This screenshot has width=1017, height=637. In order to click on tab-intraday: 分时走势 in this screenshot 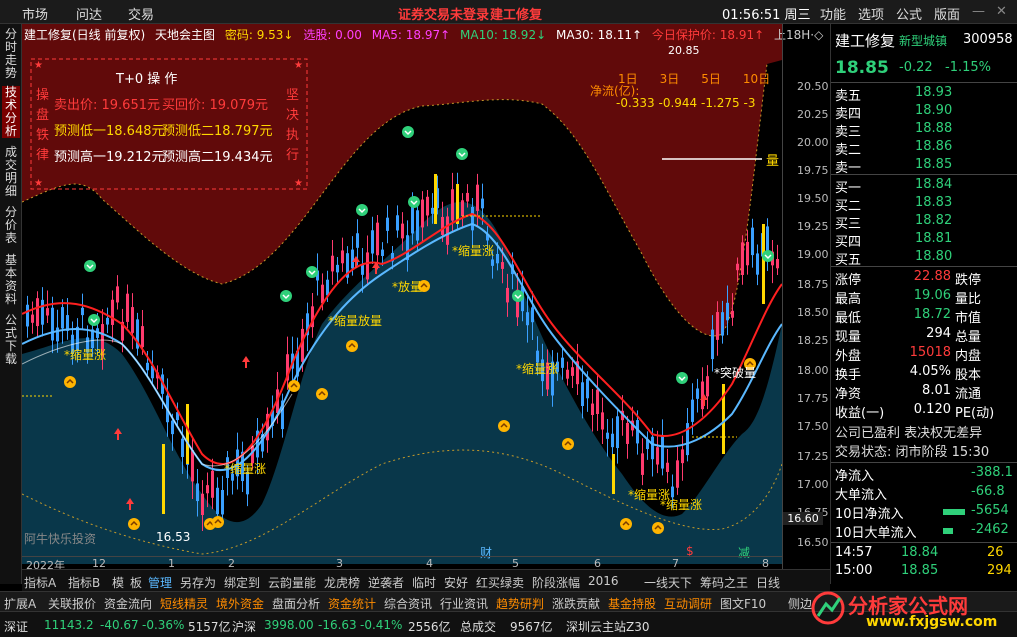, I will do `click(11, 54)`.